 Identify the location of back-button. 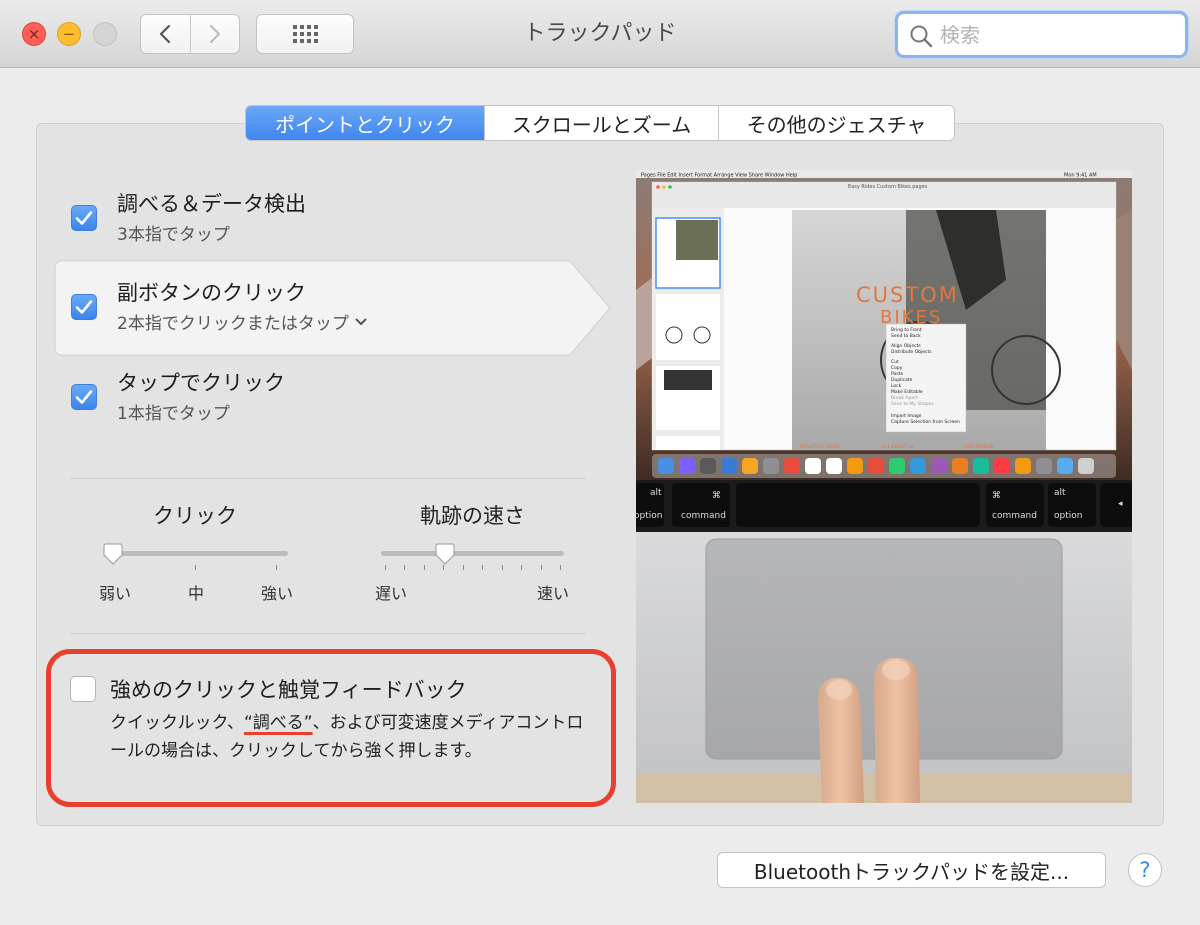
(165, 34).